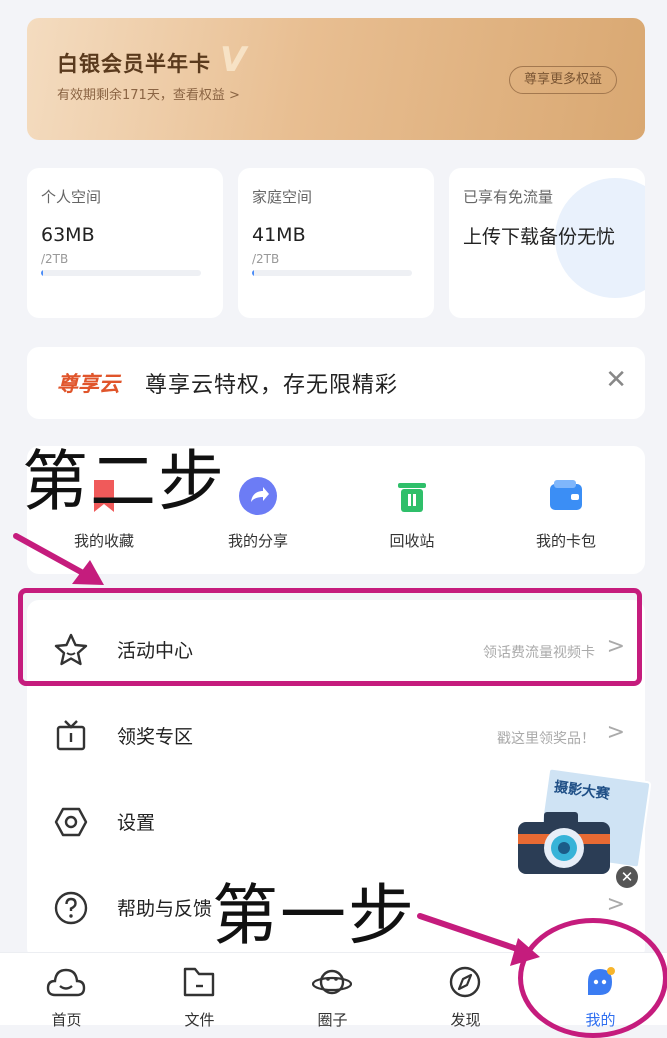 The height and width of the screenshot is (1038, 667). I want to click on nav-discover: 发现, so click(465, 991).